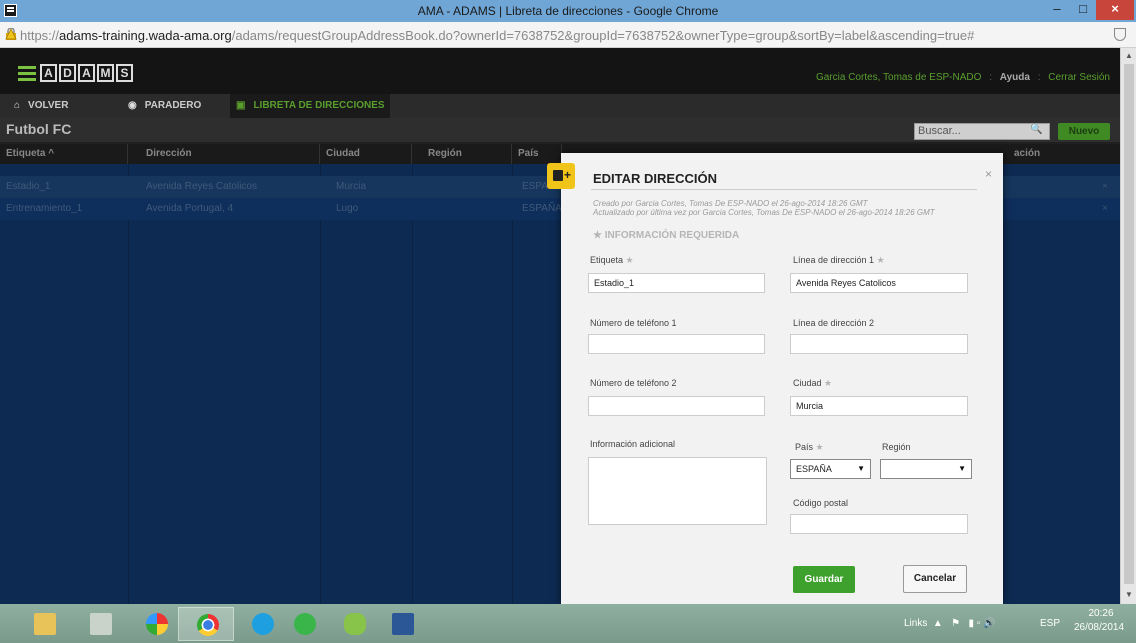 This screenshot has width=1136, height=643. I want to click on column-header-location: ación, so click(1048, 154).